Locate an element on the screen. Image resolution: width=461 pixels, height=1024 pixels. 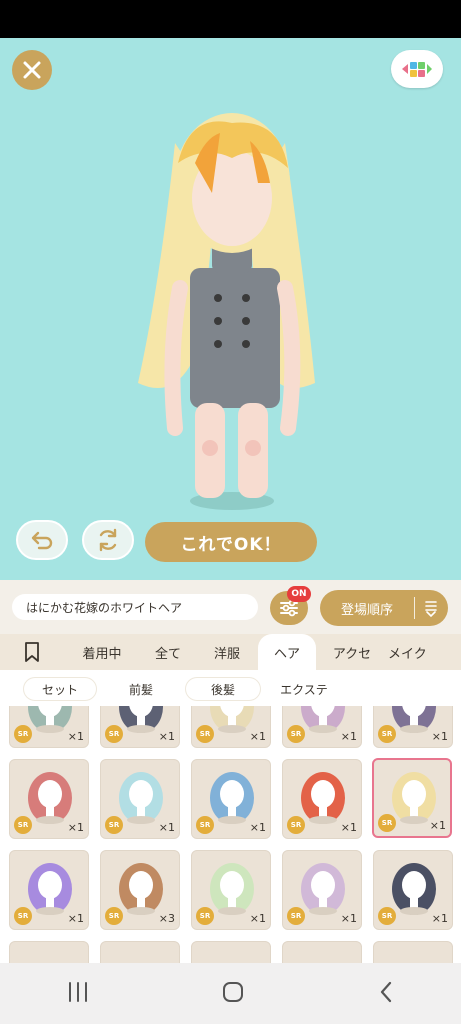
home-icon is located at coordinates (233, 991).